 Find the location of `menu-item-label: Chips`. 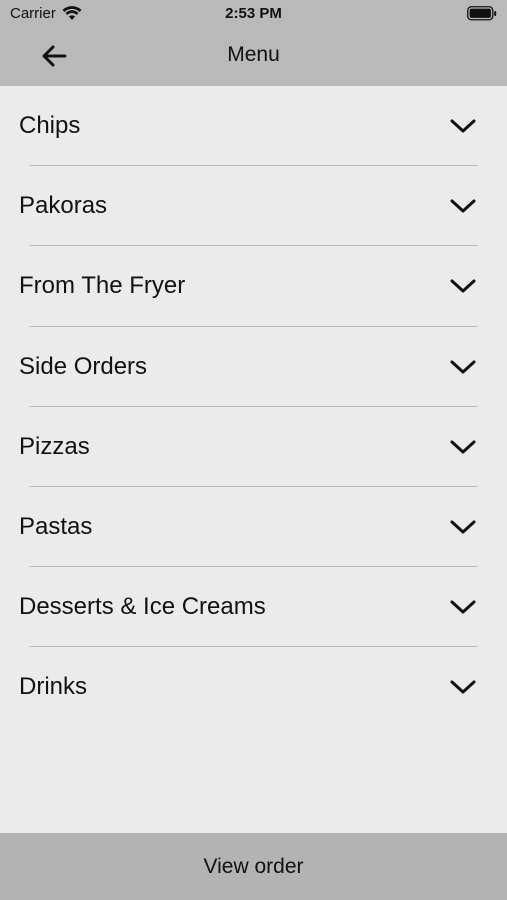

menu-item-label: Chips is located at coordinates (50, 125).